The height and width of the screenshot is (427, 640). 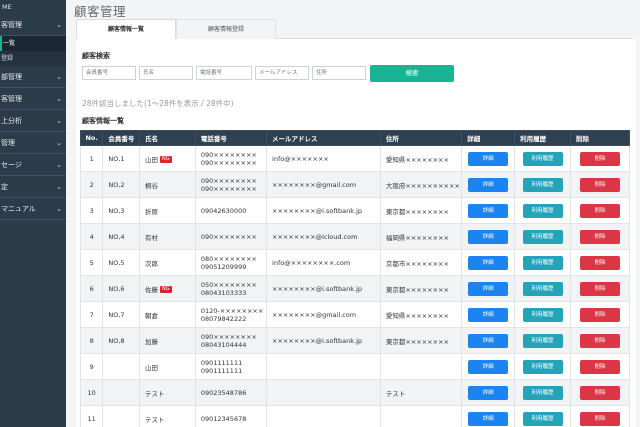 I want to click on cell-phone: 090×××××××× 090××××××××, so click(x=231, y=158).